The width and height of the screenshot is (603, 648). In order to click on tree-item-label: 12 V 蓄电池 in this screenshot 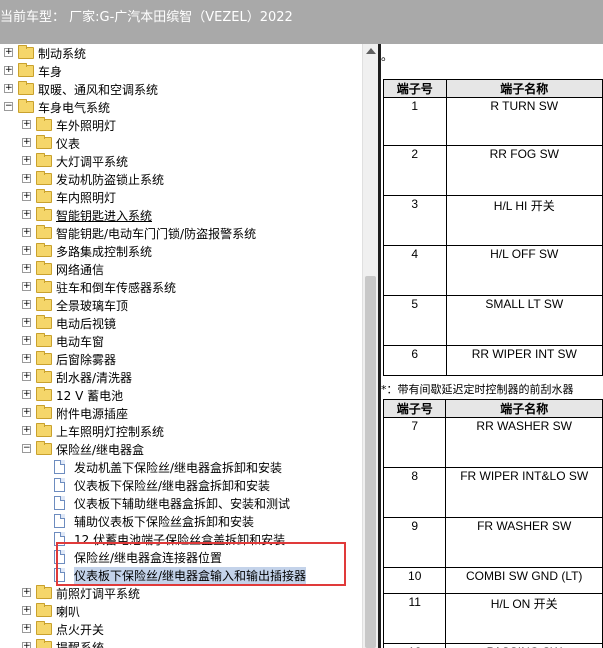, I will do `click(90, 396)`.